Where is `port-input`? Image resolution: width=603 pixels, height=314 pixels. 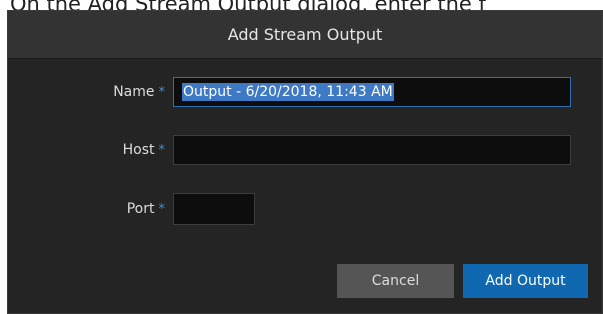
port-input is located at coordinates (214, 209).